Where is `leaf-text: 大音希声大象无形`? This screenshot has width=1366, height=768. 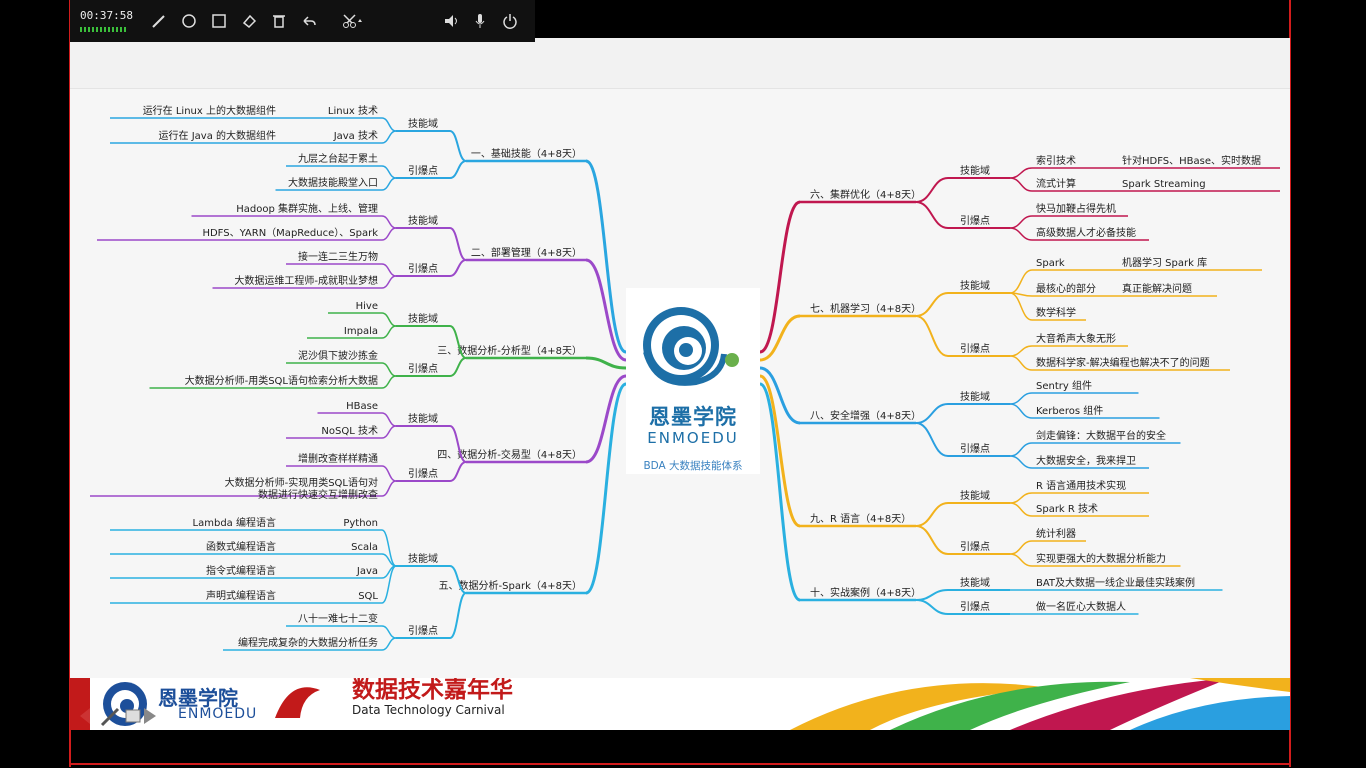 leaf-text: 大音希声大象无形 is located at coordinates (1076, 338).